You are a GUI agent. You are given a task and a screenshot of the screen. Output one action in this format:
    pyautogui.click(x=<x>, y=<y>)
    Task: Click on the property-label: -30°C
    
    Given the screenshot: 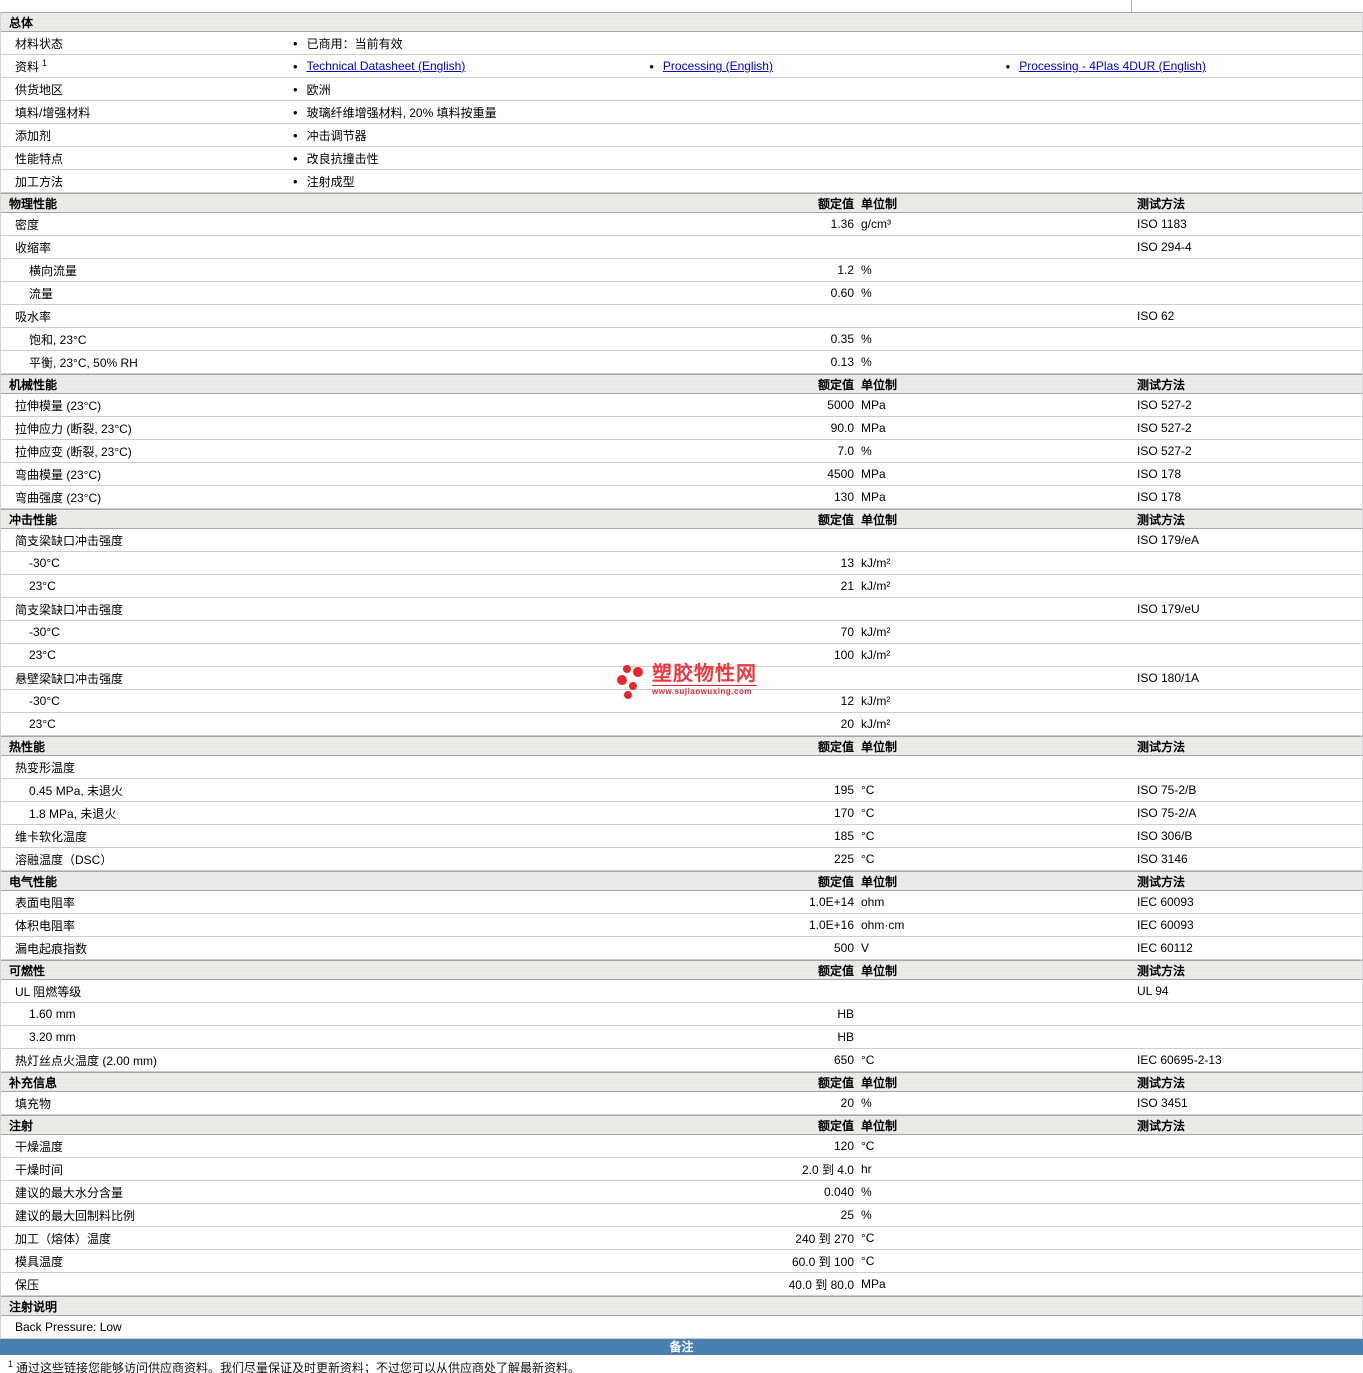 What is the action you would take?
    pyautogui.click(x=44, y=701)
    